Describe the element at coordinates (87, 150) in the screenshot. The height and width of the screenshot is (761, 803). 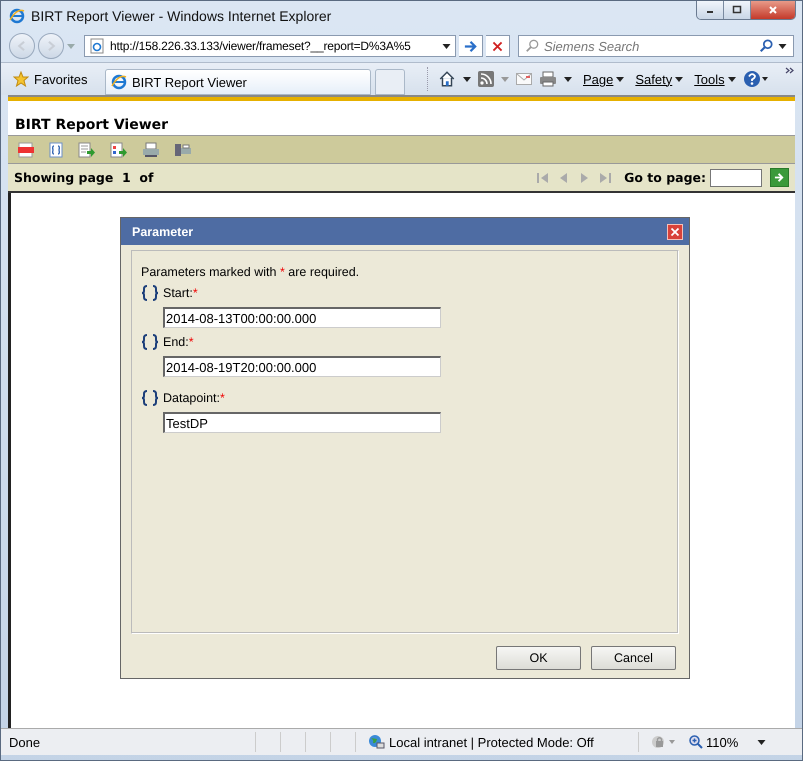
I see `export-icon` at that location.